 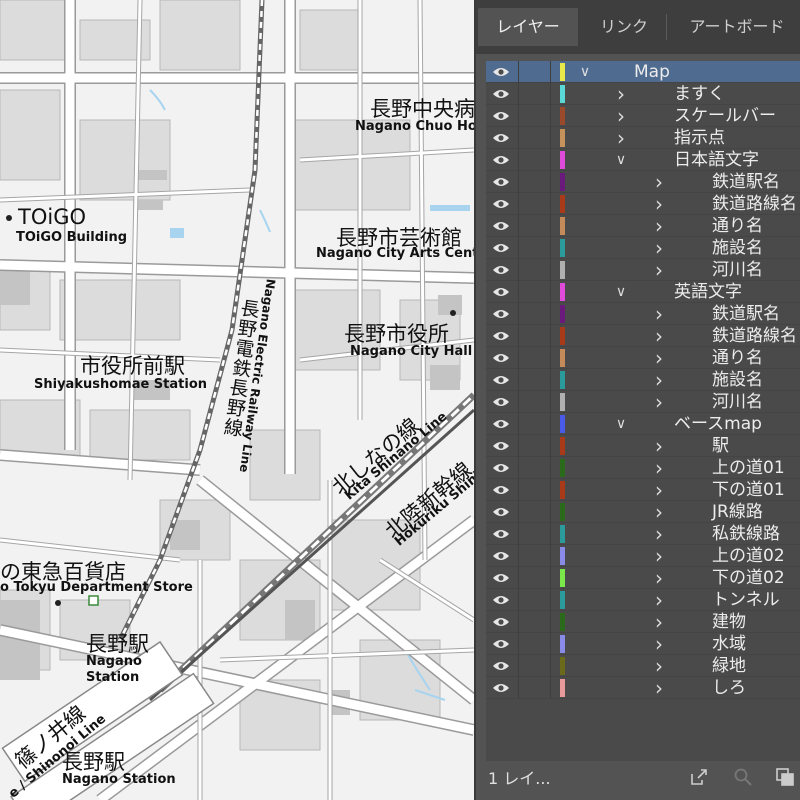 I want to click on layer-row: › 駅, so click(x=643, y=446).